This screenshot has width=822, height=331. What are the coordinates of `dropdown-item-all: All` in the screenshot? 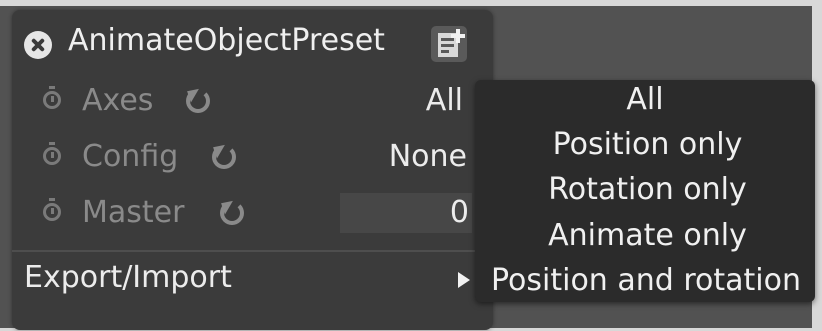 It's located at (645, 99).